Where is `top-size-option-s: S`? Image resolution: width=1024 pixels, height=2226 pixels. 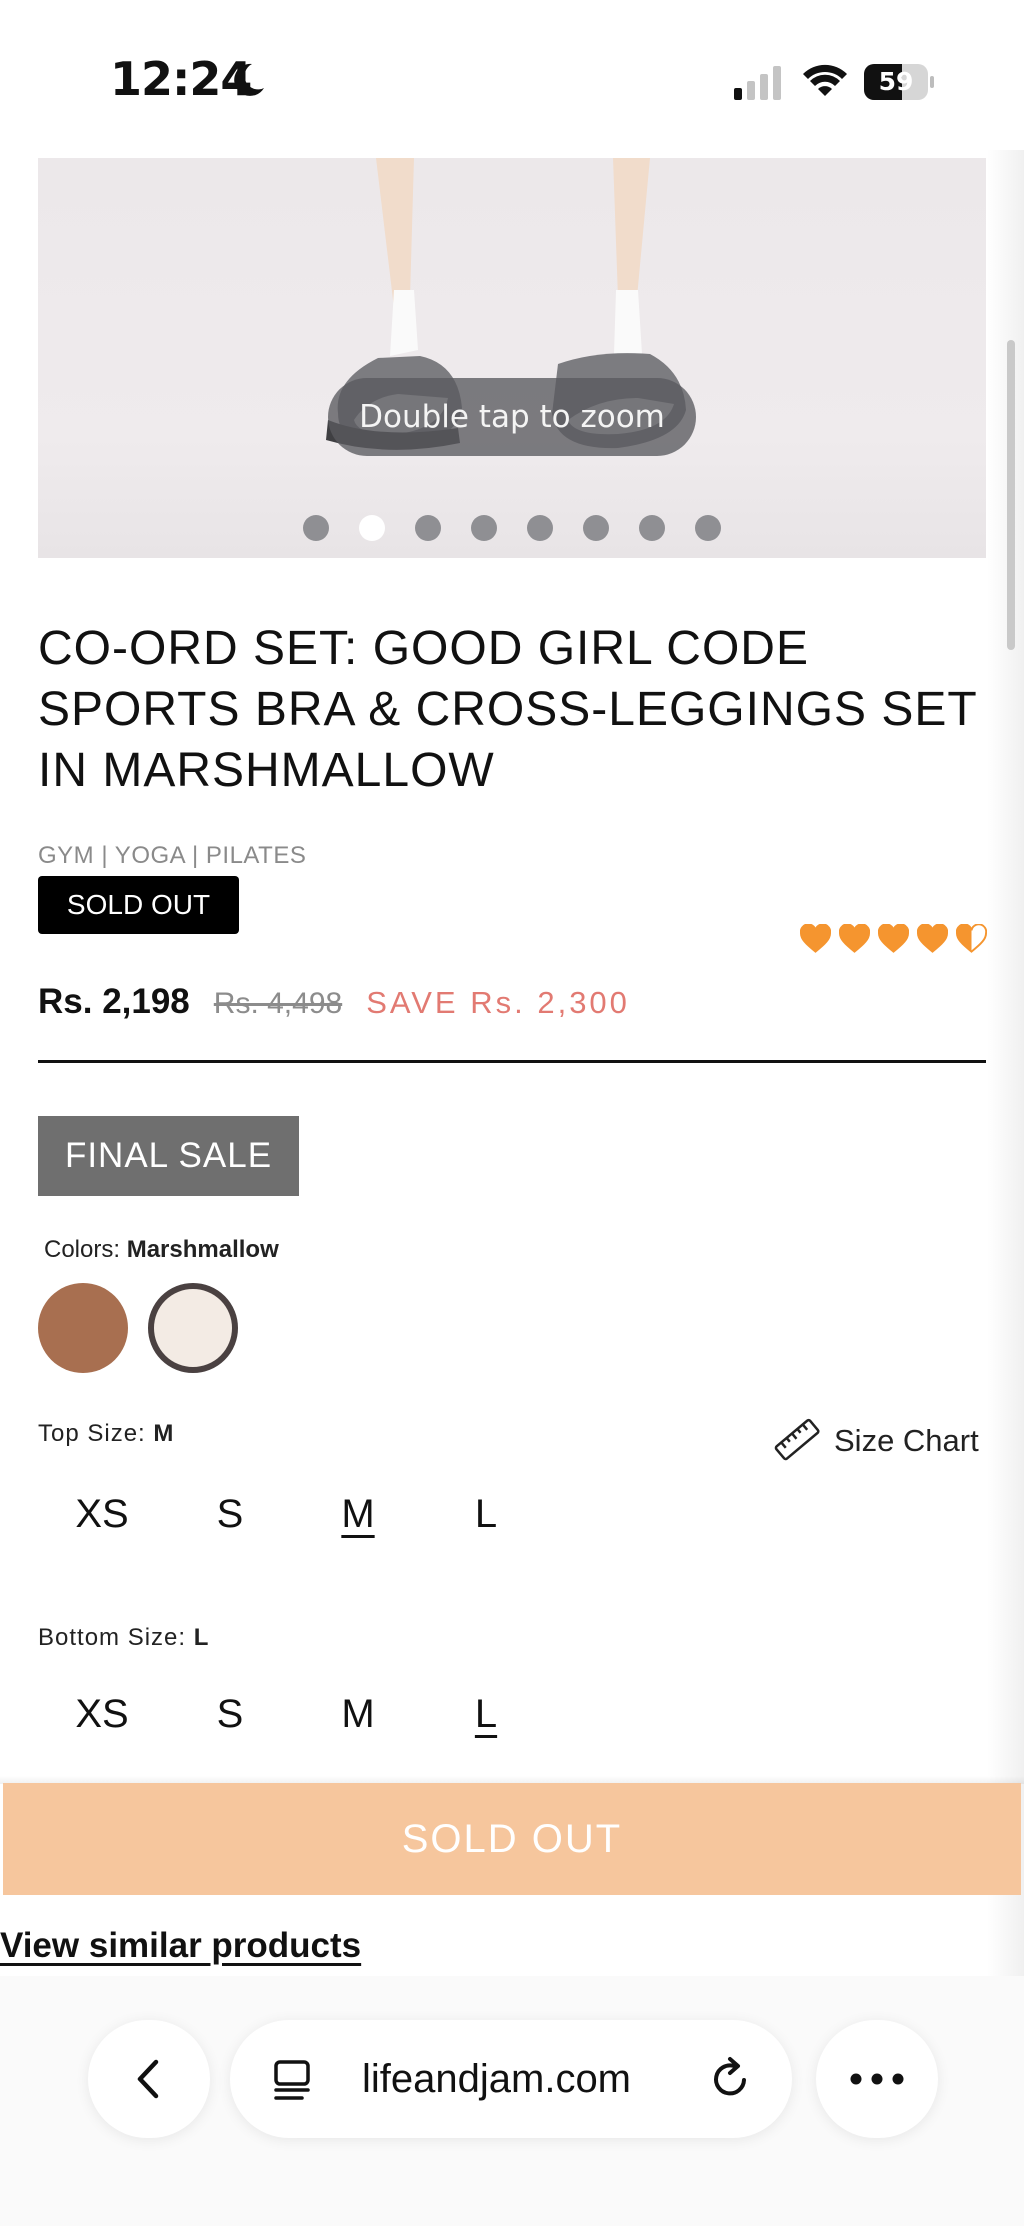 top-size-option-s: S is located at coordinates (230, 1522).